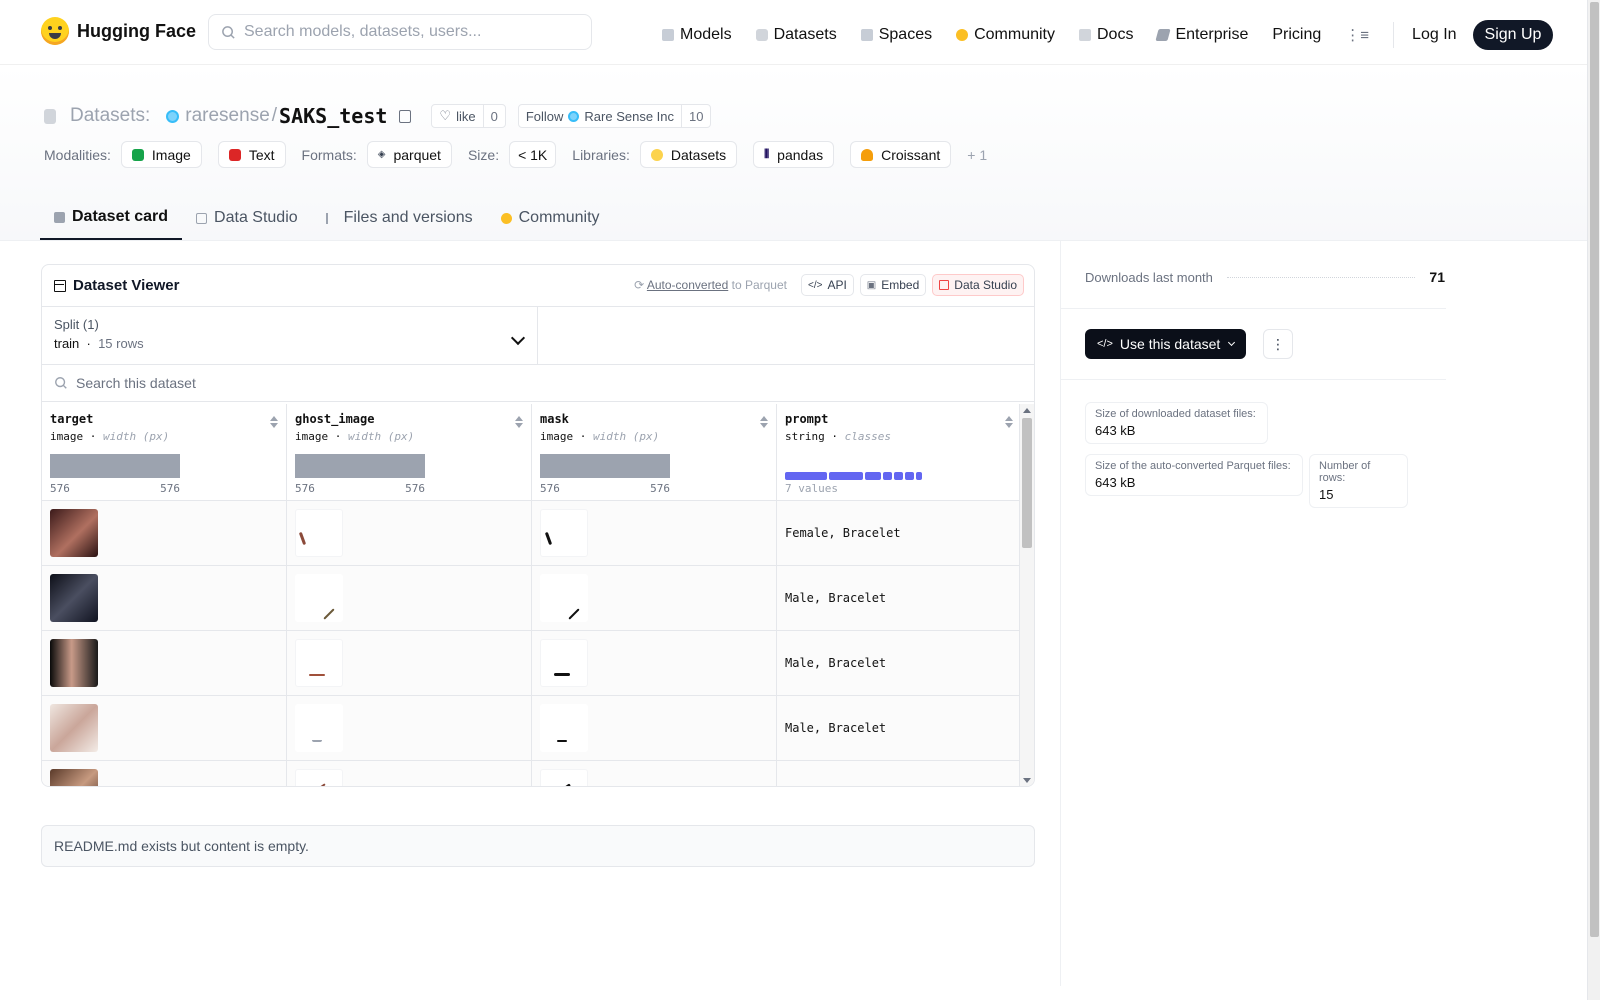  What do you see at coordinates (409, 154) in the screenshot?
I see `tag-parquet: ◈ parquet` at bounding box center [409, 154].